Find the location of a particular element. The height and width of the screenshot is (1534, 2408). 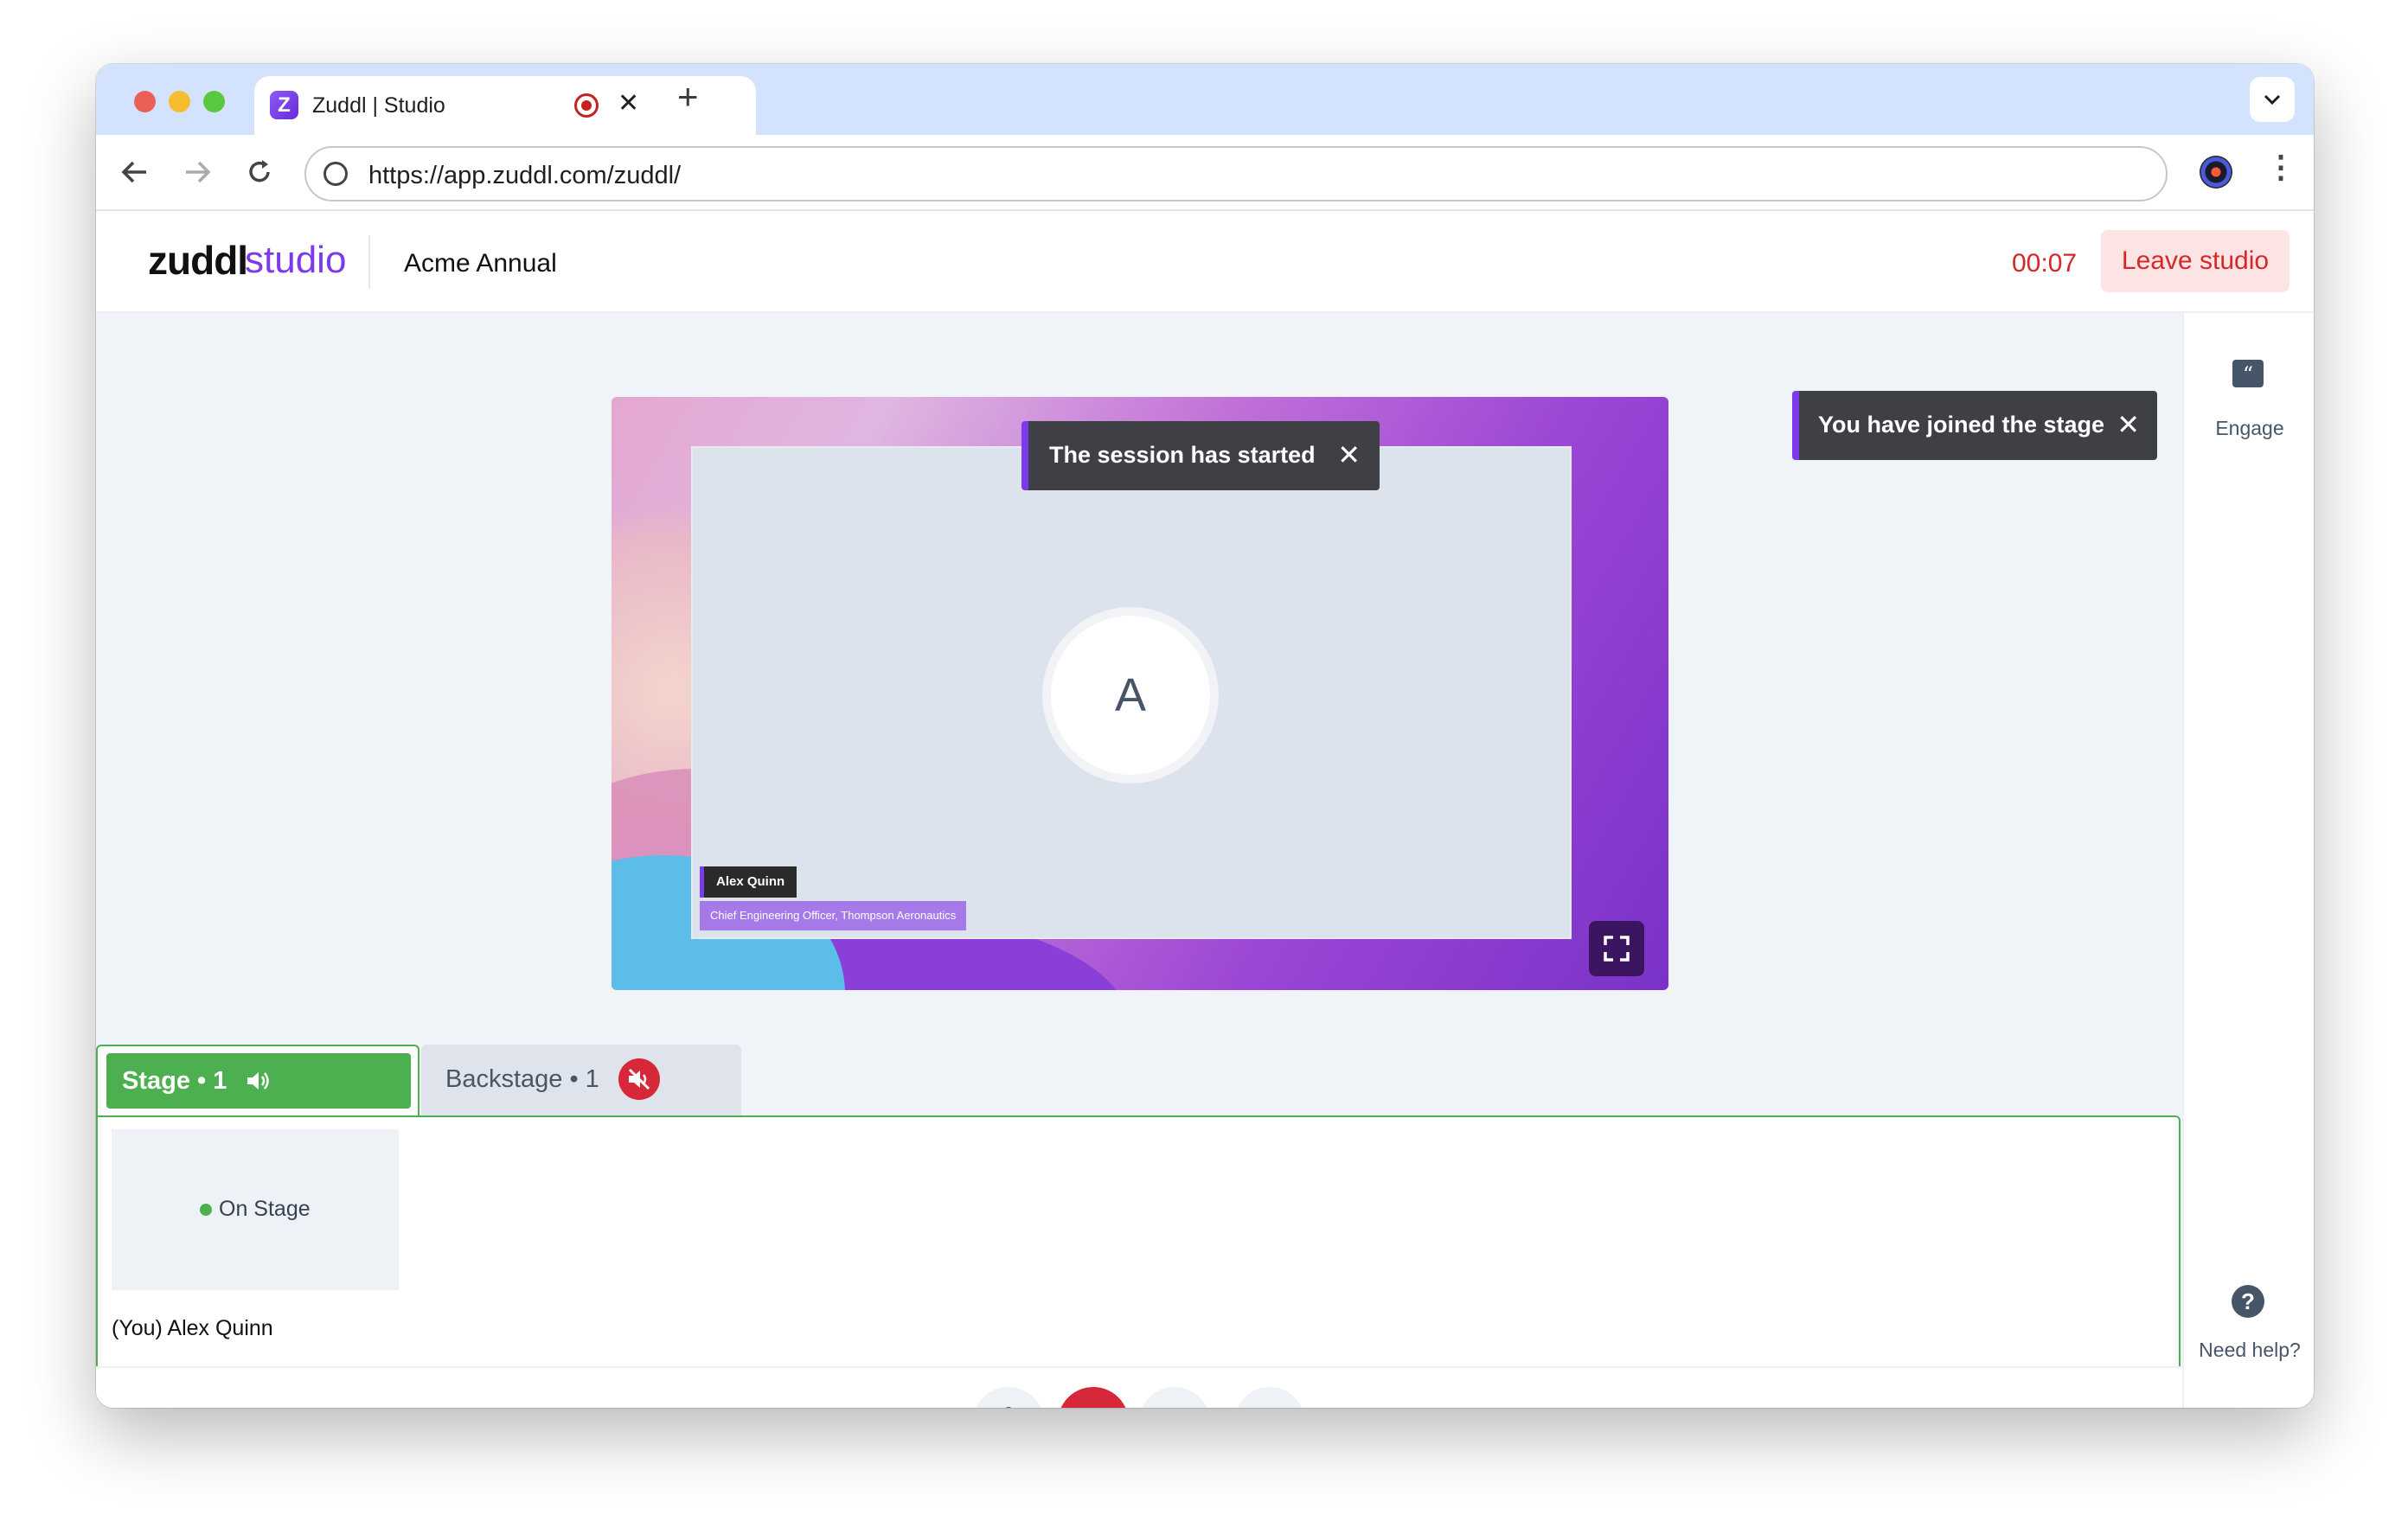

screen-share-icon is located at coordinates (1174, 1407).